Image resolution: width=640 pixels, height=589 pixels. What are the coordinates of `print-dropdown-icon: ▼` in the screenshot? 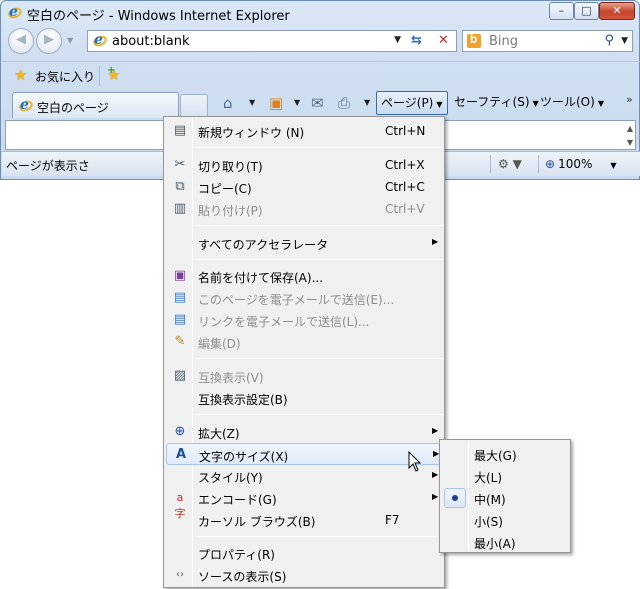 It's located at (367, 102).